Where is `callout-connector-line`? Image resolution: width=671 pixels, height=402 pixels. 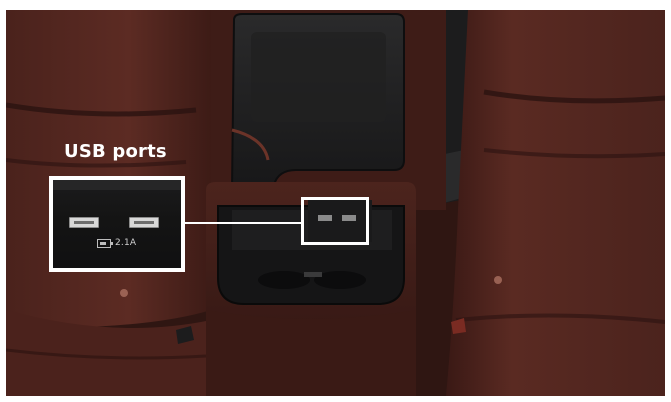
callout-connector-line is located at coordinates (241, 223).